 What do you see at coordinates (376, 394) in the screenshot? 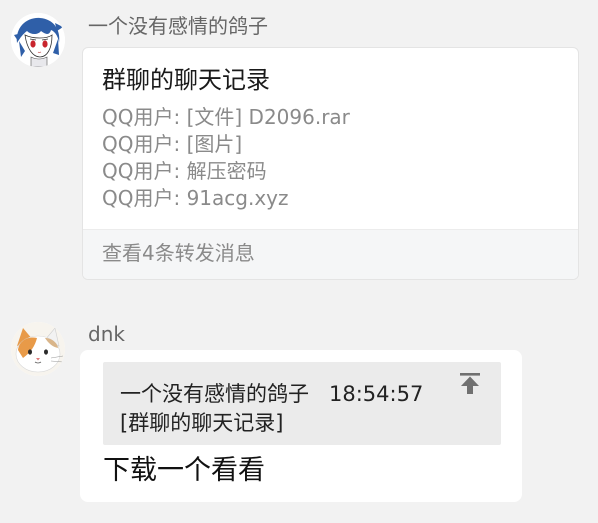
I see `quoted-time: 18:54:57` at bounding box center [376, 394].